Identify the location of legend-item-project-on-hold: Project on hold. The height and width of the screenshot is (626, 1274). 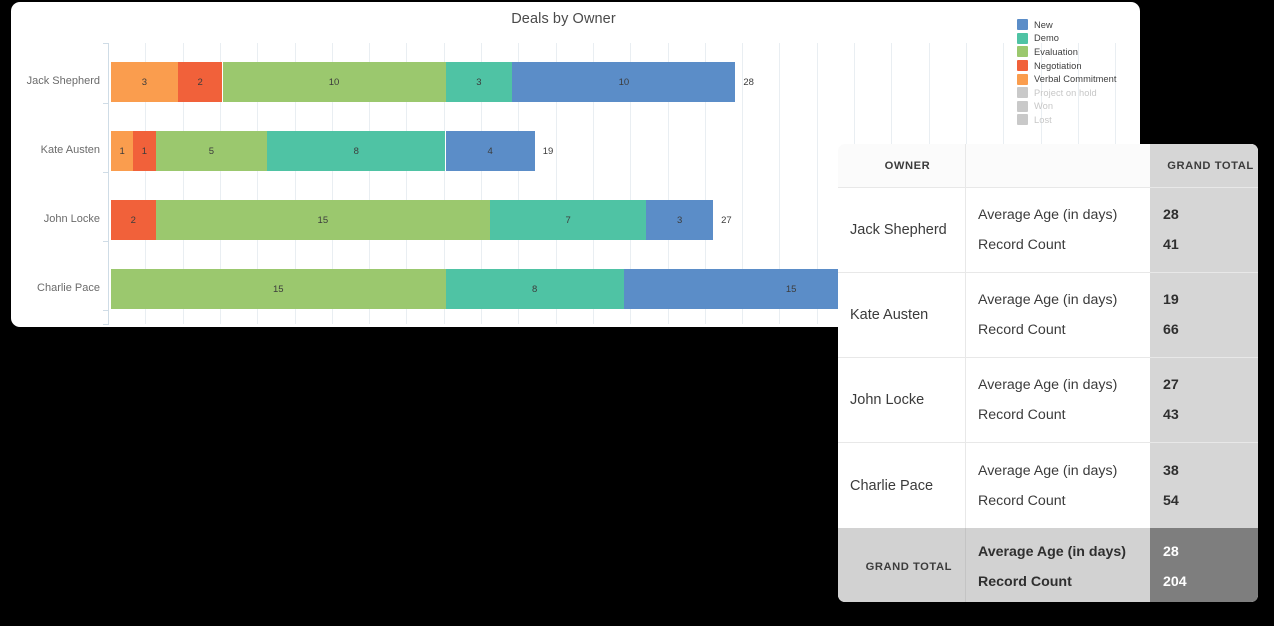
(1078, 93).